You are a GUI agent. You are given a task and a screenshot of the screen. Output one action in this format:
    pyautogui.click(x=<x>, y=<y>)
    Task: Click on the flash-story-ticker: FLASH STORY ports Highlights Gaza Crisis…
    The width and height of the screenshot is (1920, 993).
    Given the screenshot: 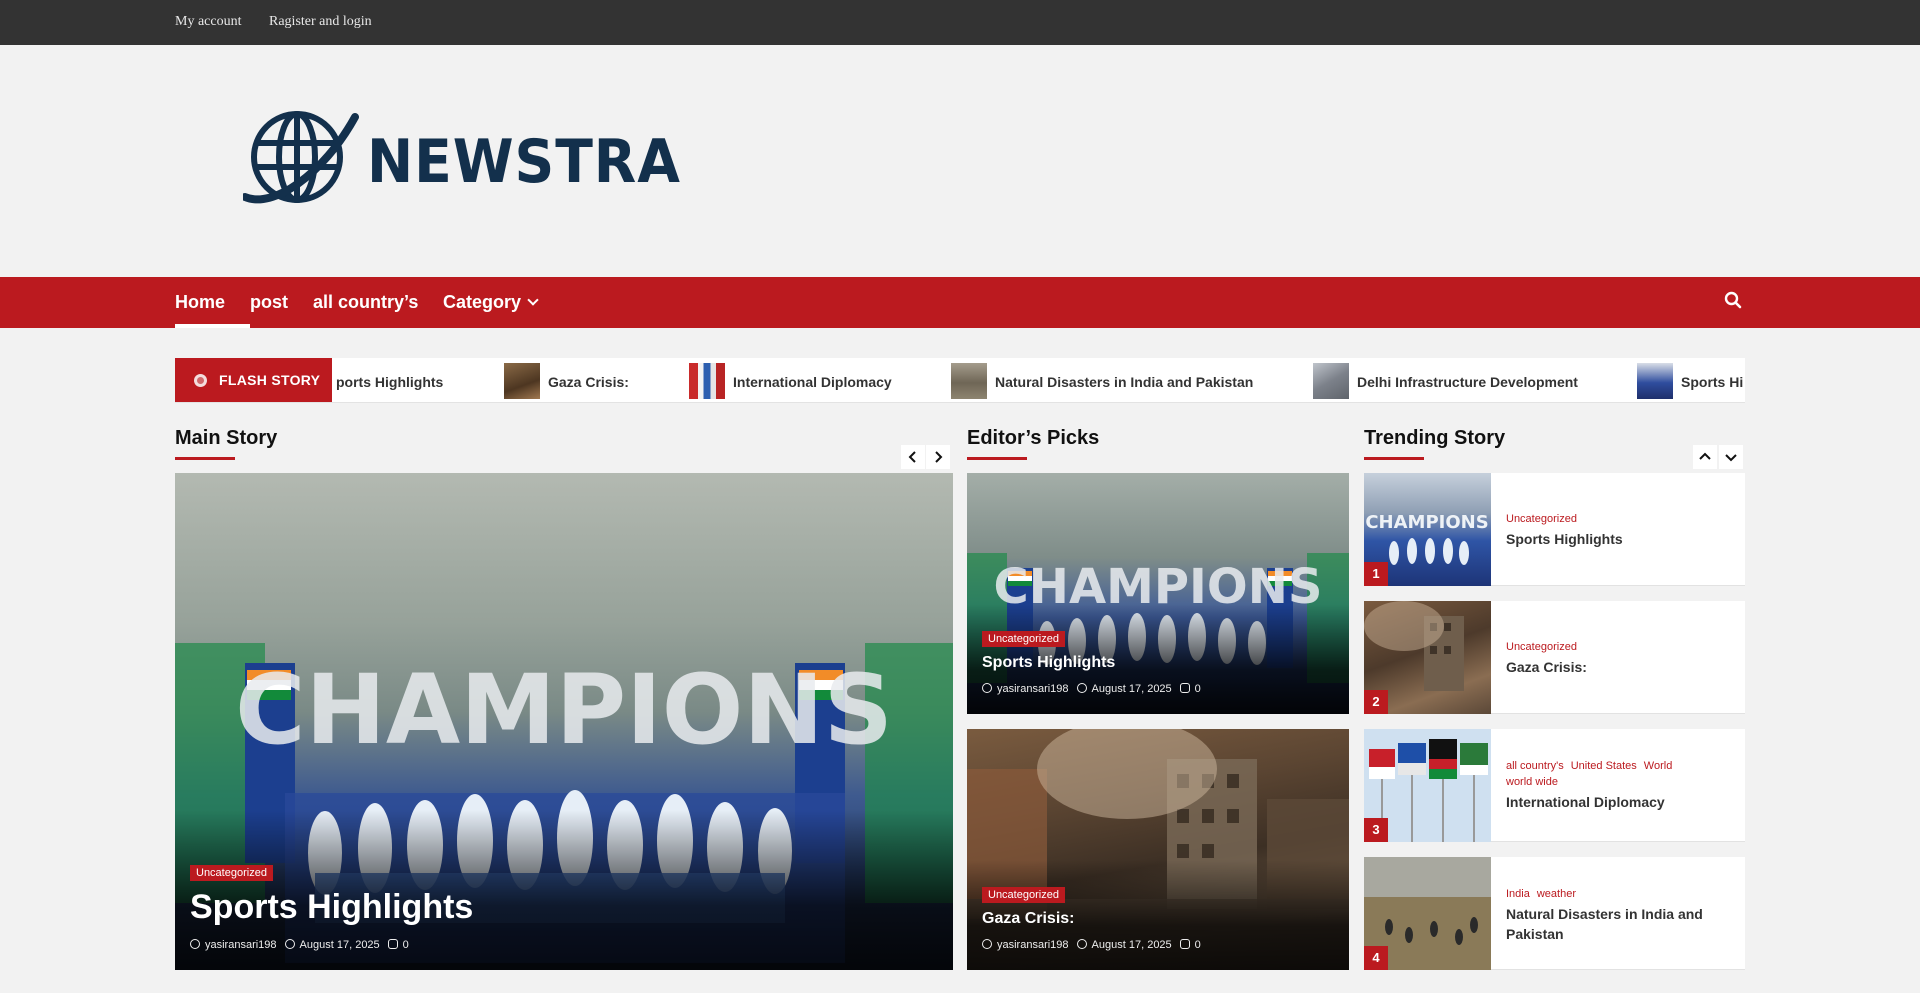 What is the action you would take?
    pyautogui.click(x=960, y=380)
    